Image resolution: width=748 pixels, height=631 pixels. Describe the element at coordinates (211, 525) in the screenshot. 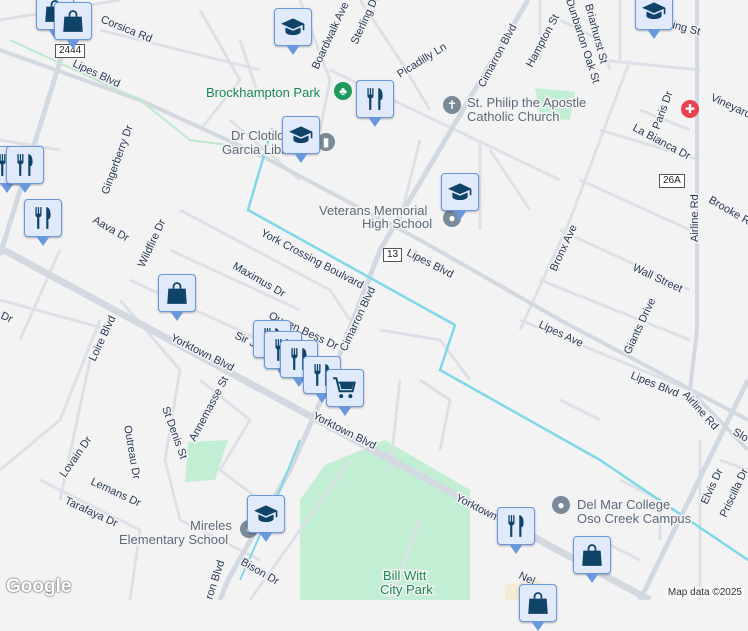

I see `place-label-mireles: Mireles` at that location.